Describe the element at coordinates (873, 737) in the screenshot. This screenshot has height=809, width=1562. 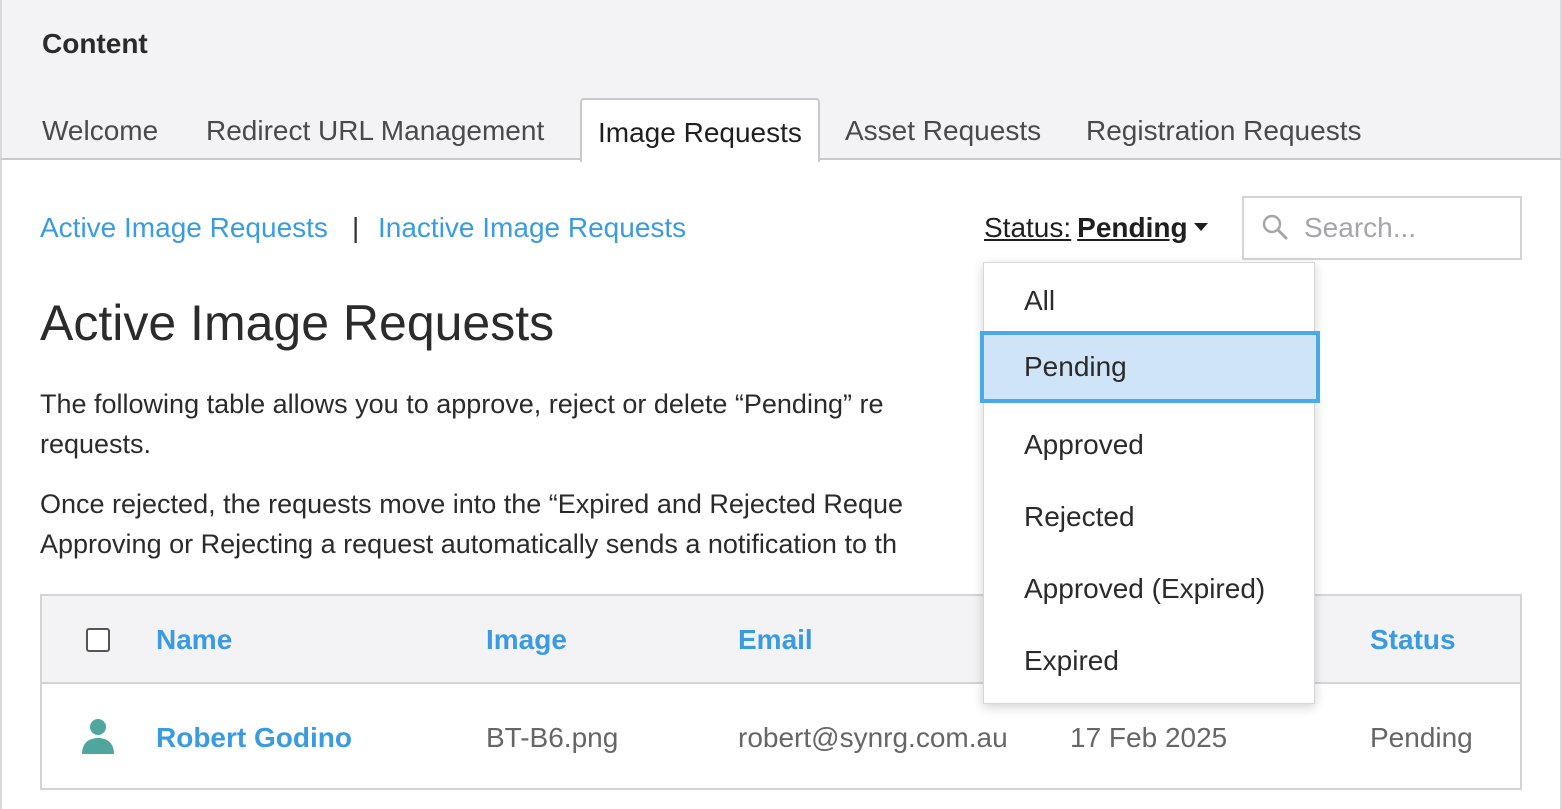
I see `row-email: robert@synrg.com.au` at that location.